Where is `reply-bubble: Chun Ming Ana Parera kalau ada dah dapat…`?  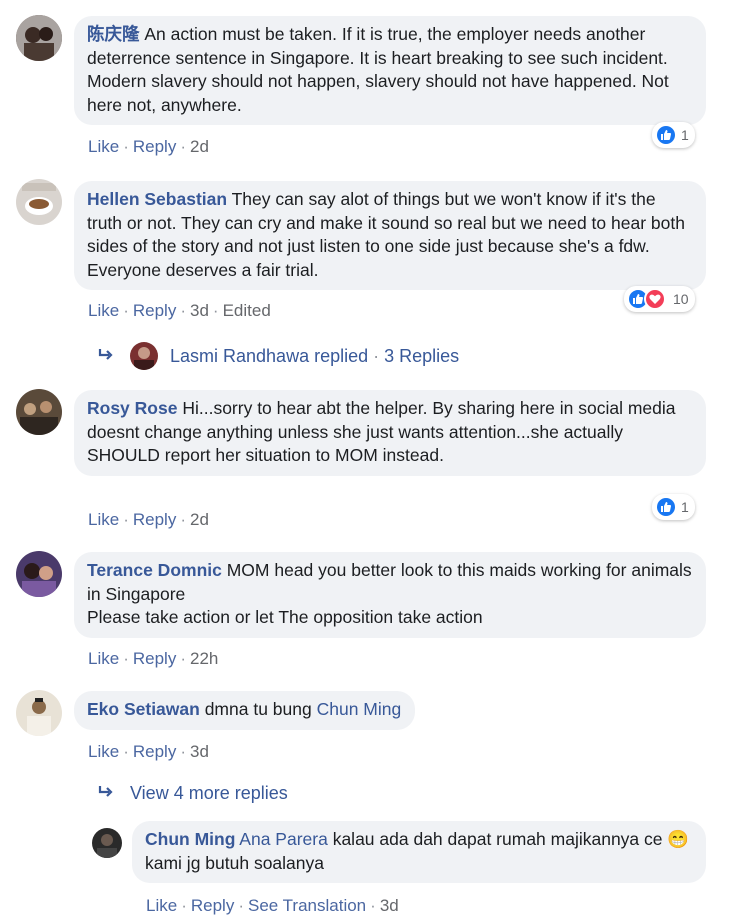 reply-bubble: Chun Ming Ana Parera kalau ada dah dapat… is located at coordinates (419, 852).